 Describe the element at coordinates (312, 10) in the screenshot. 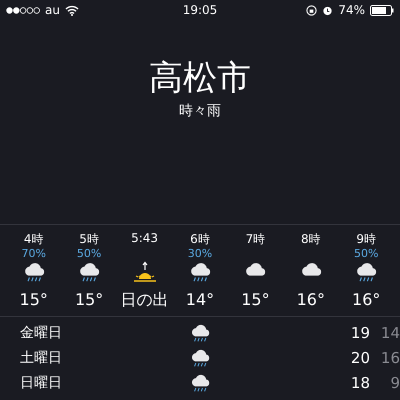

I see `rotation-lock-icon` at that location.